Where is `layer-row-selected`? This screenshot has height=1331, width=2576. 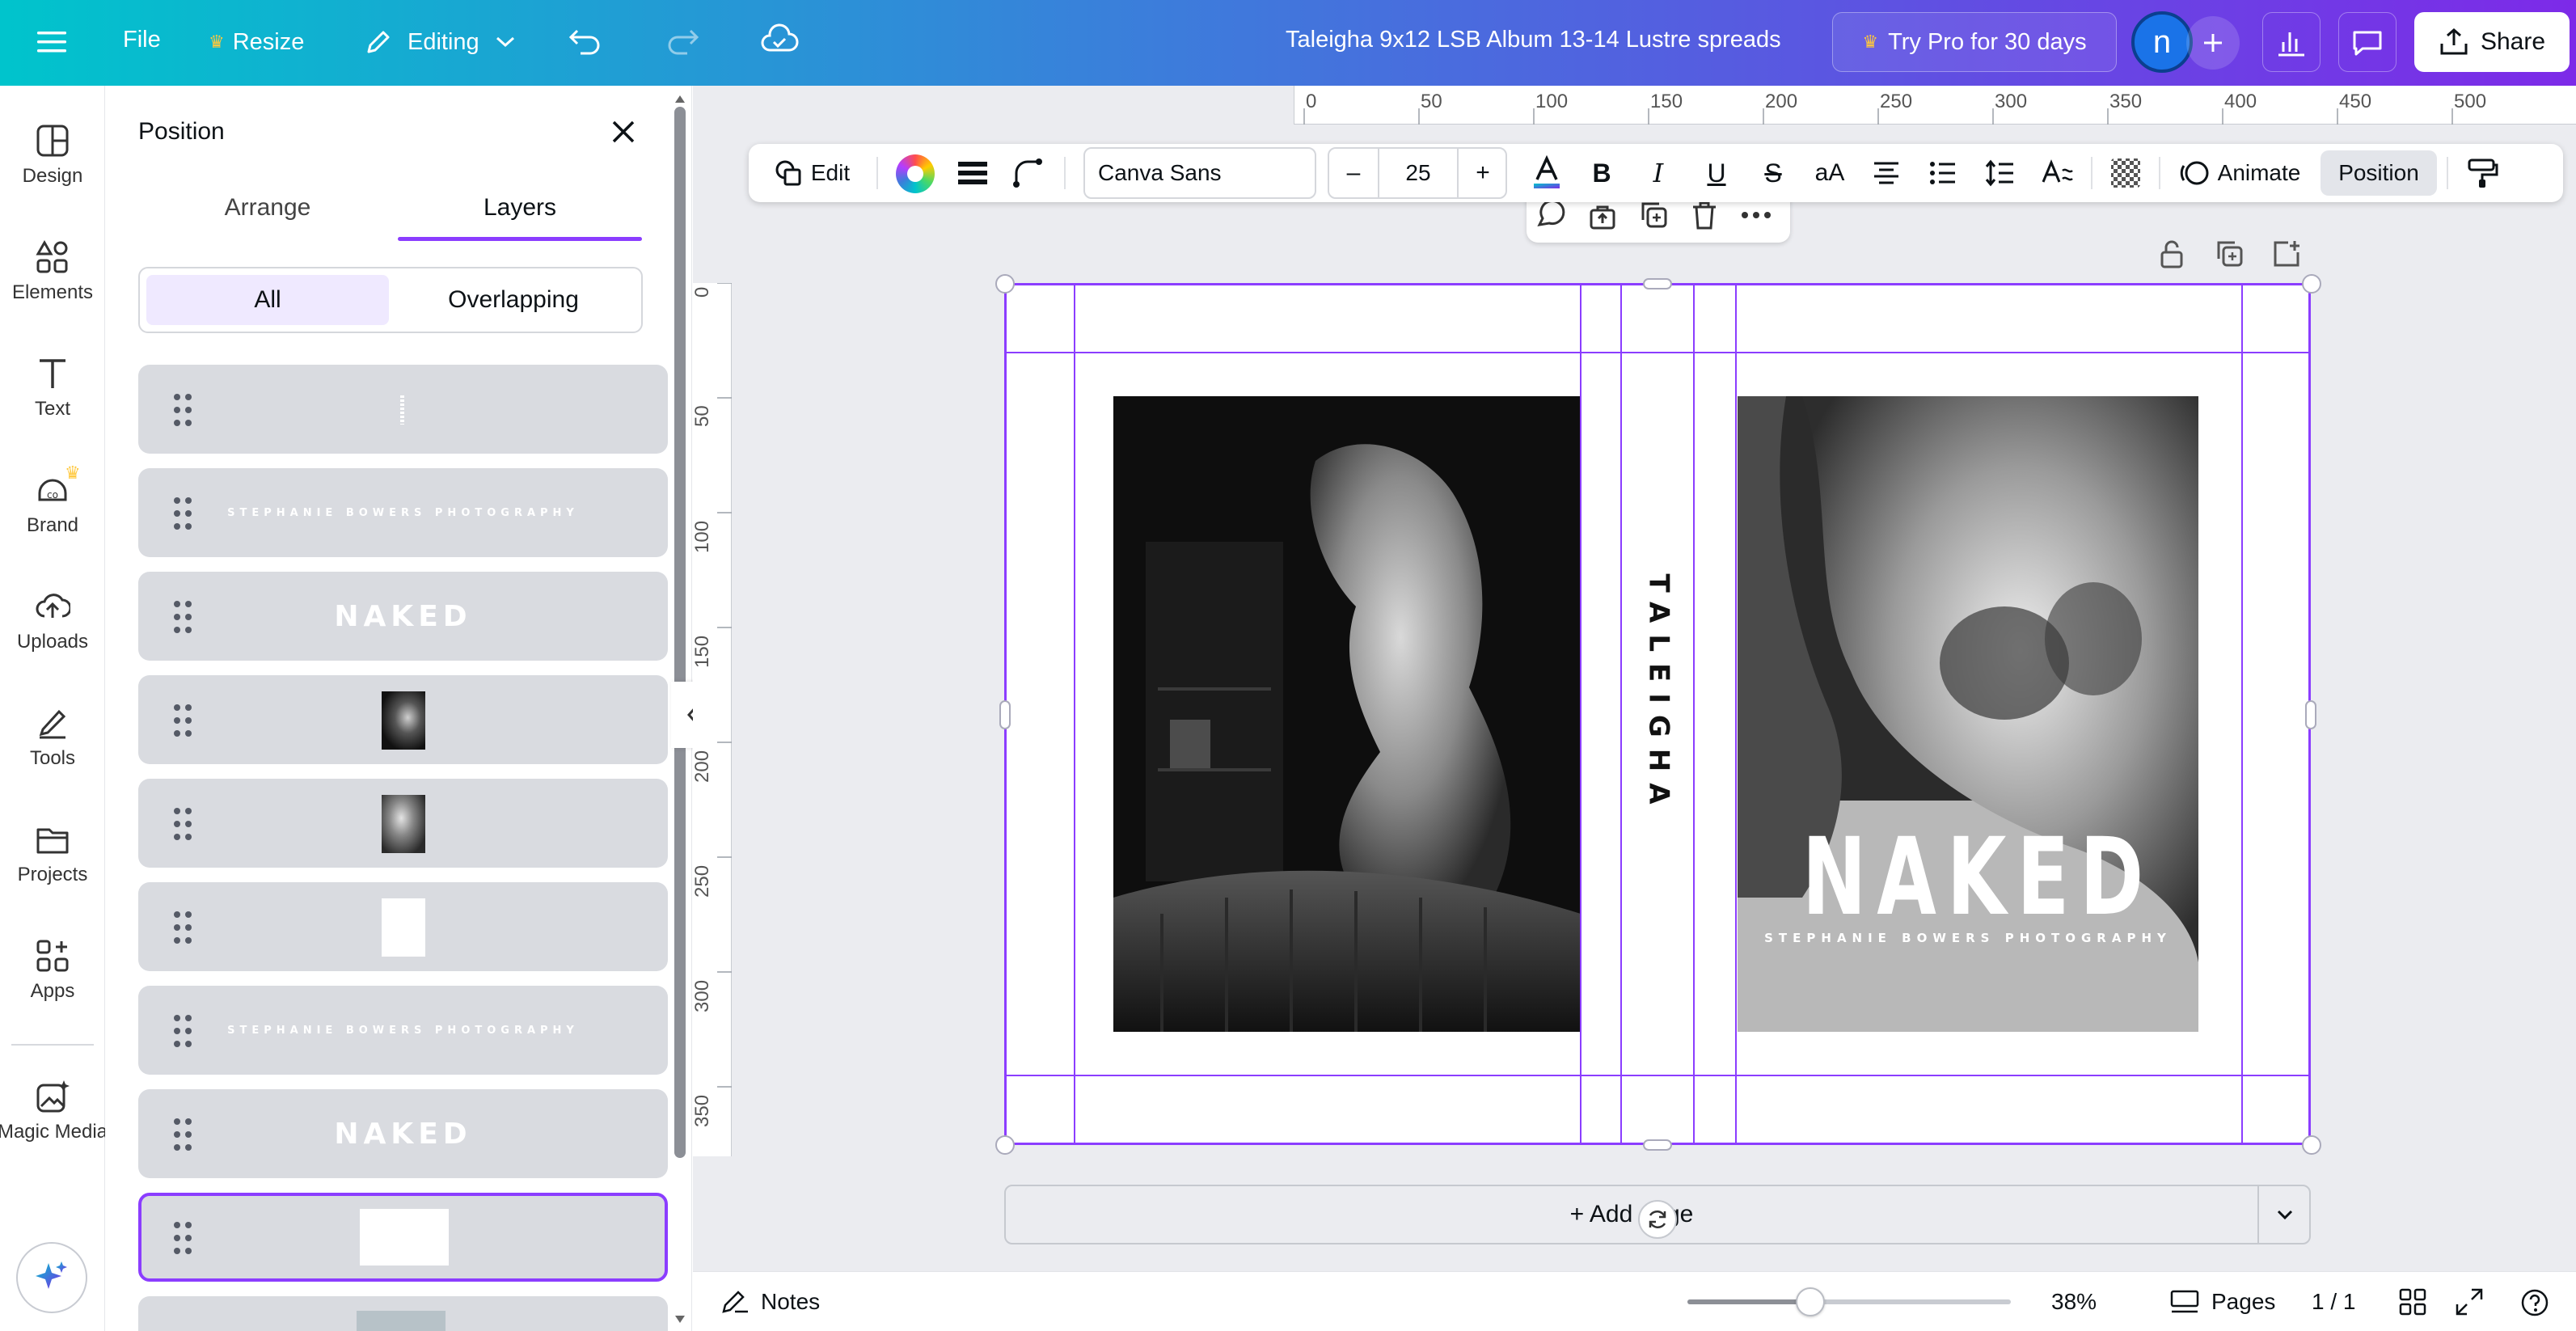
layer-row-selected is located at coordinates (403, 1237).